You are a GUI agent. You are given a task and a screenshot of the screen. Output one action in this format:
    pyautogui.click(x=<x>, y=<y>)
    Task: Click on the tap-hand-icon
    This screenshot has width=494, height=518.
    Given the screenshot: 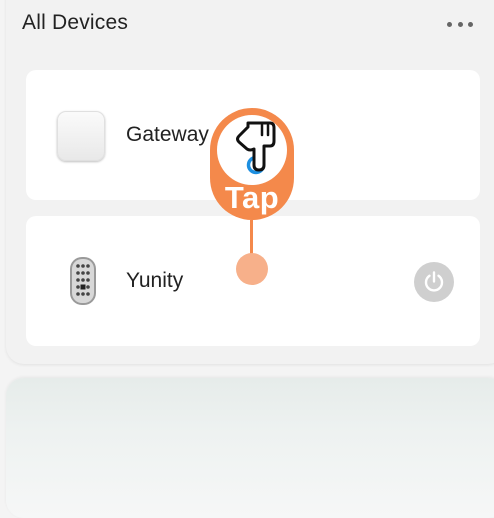 What is the action you would take?
    pyautogui.click(x=256, y=148)
    